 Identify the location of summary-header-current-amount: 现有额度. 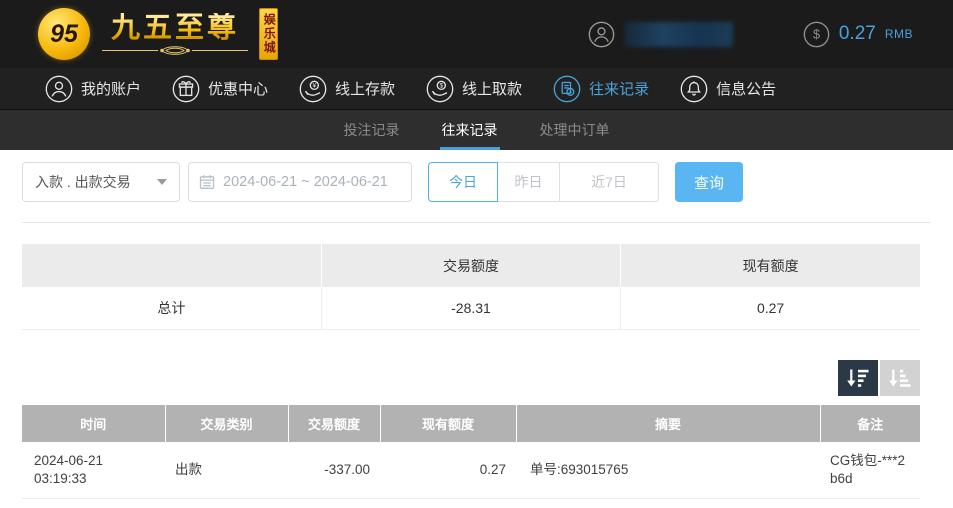
(770, 265).